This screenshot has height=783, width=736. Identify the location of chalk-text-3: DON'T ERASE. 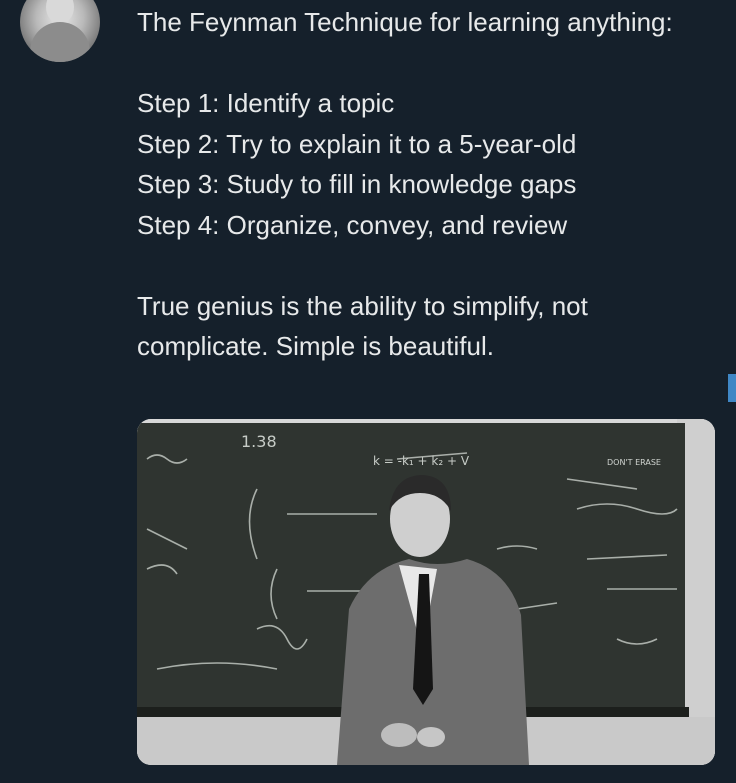
(634, 462).